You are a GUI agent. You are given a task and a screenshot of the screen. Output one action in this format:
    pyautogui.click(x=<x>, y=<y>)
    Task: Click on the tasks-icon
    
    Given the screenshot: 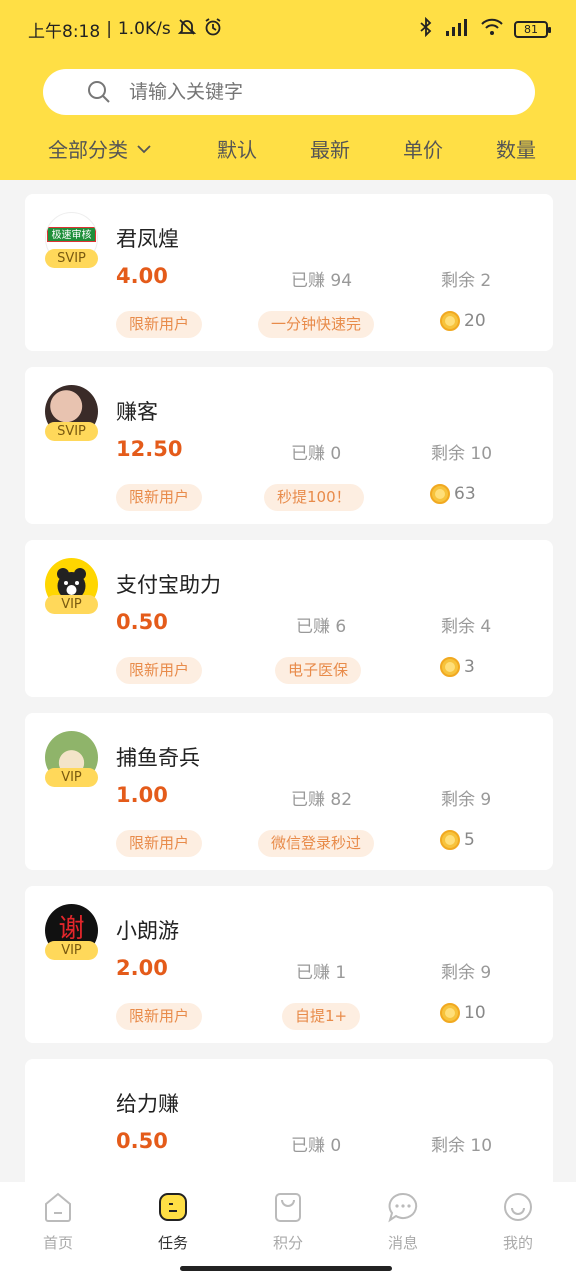 What is the action you would take?
    pyautogui.click(x=173, y=1209)
    